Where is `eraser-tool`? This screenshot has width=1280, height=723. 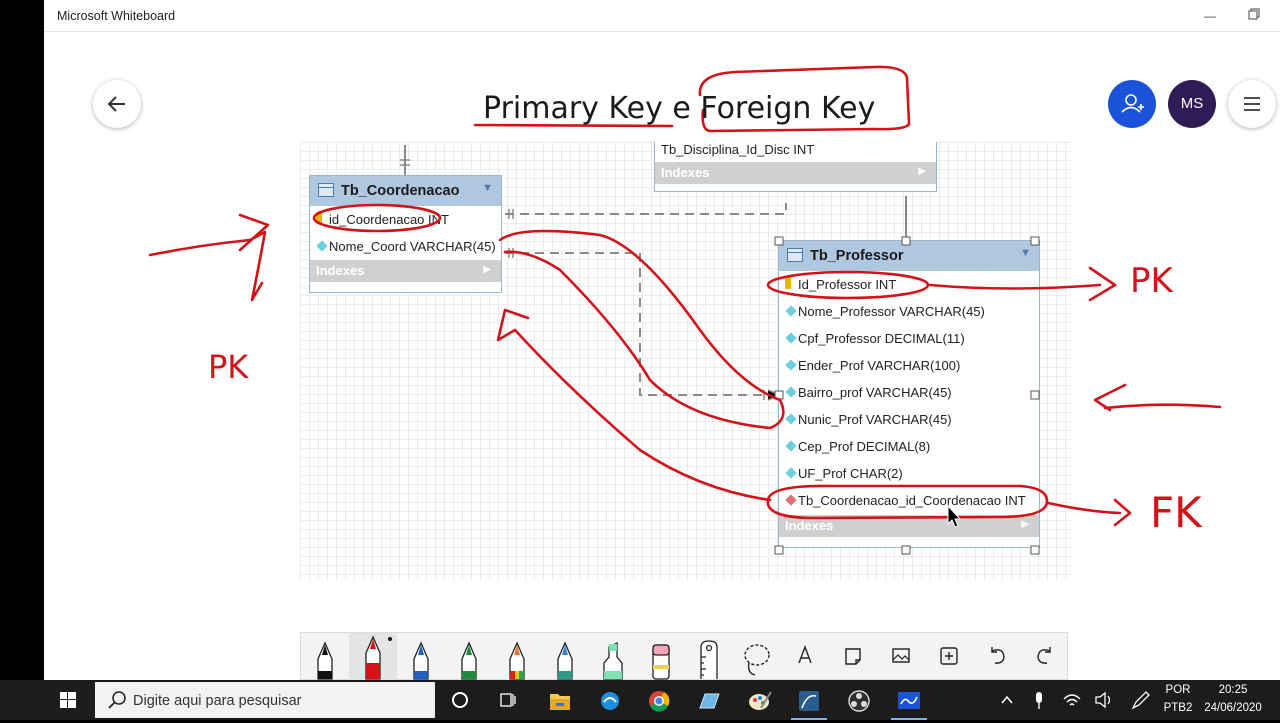
eraser-tool is located at coordinates (661, 657).